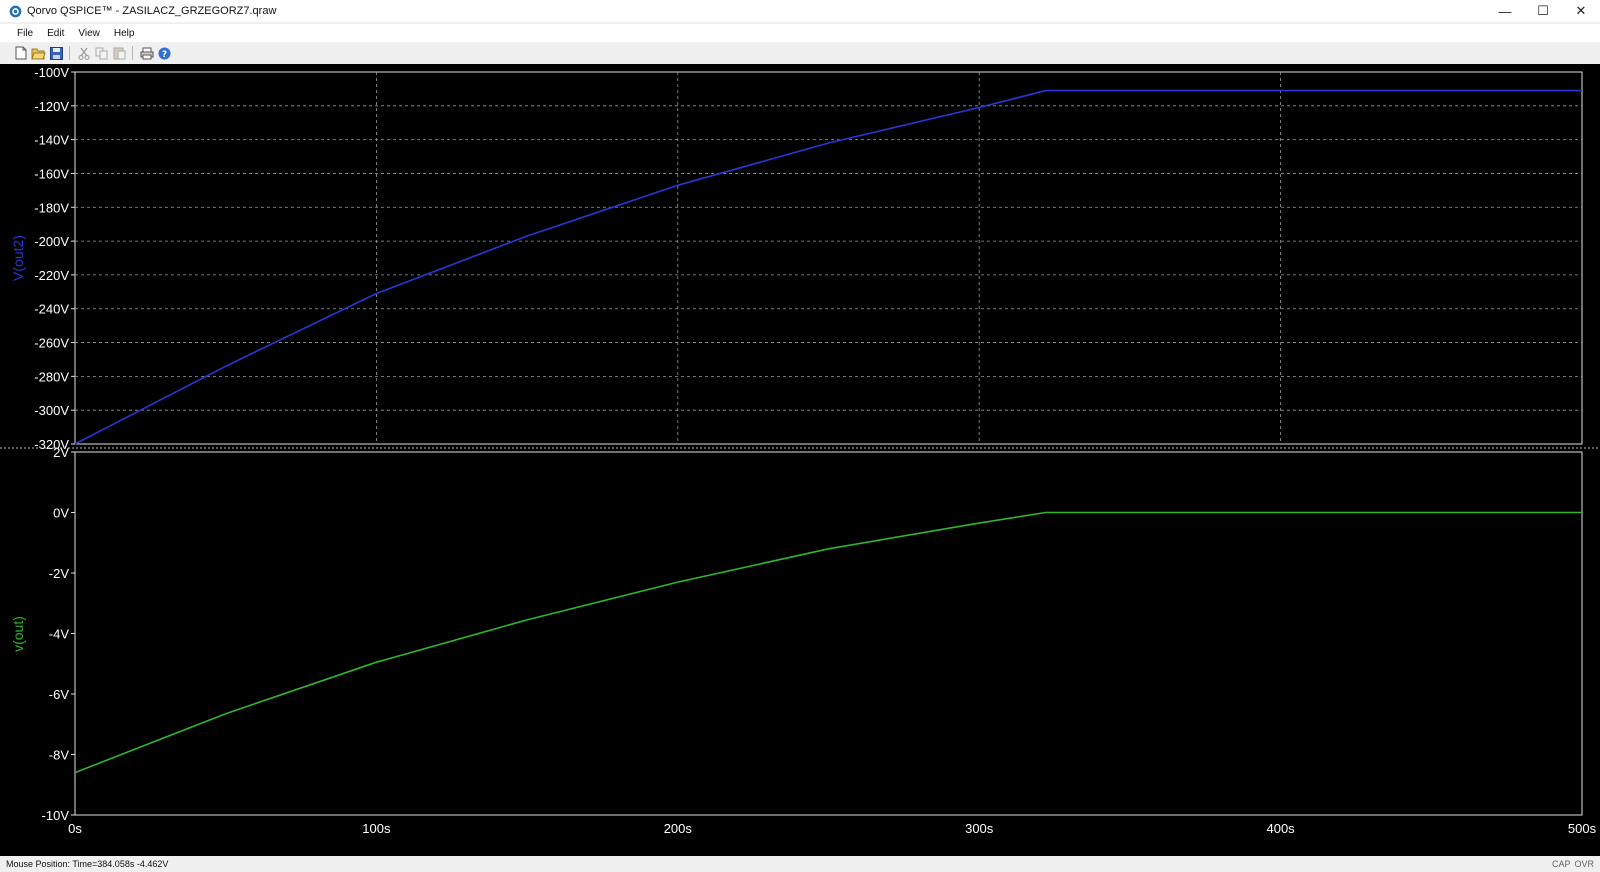 This screenshot has width=1600, height=872. Describe the element at coordinates (1505, 11) in the screenshot. I see `minimize-button: —` at that location.